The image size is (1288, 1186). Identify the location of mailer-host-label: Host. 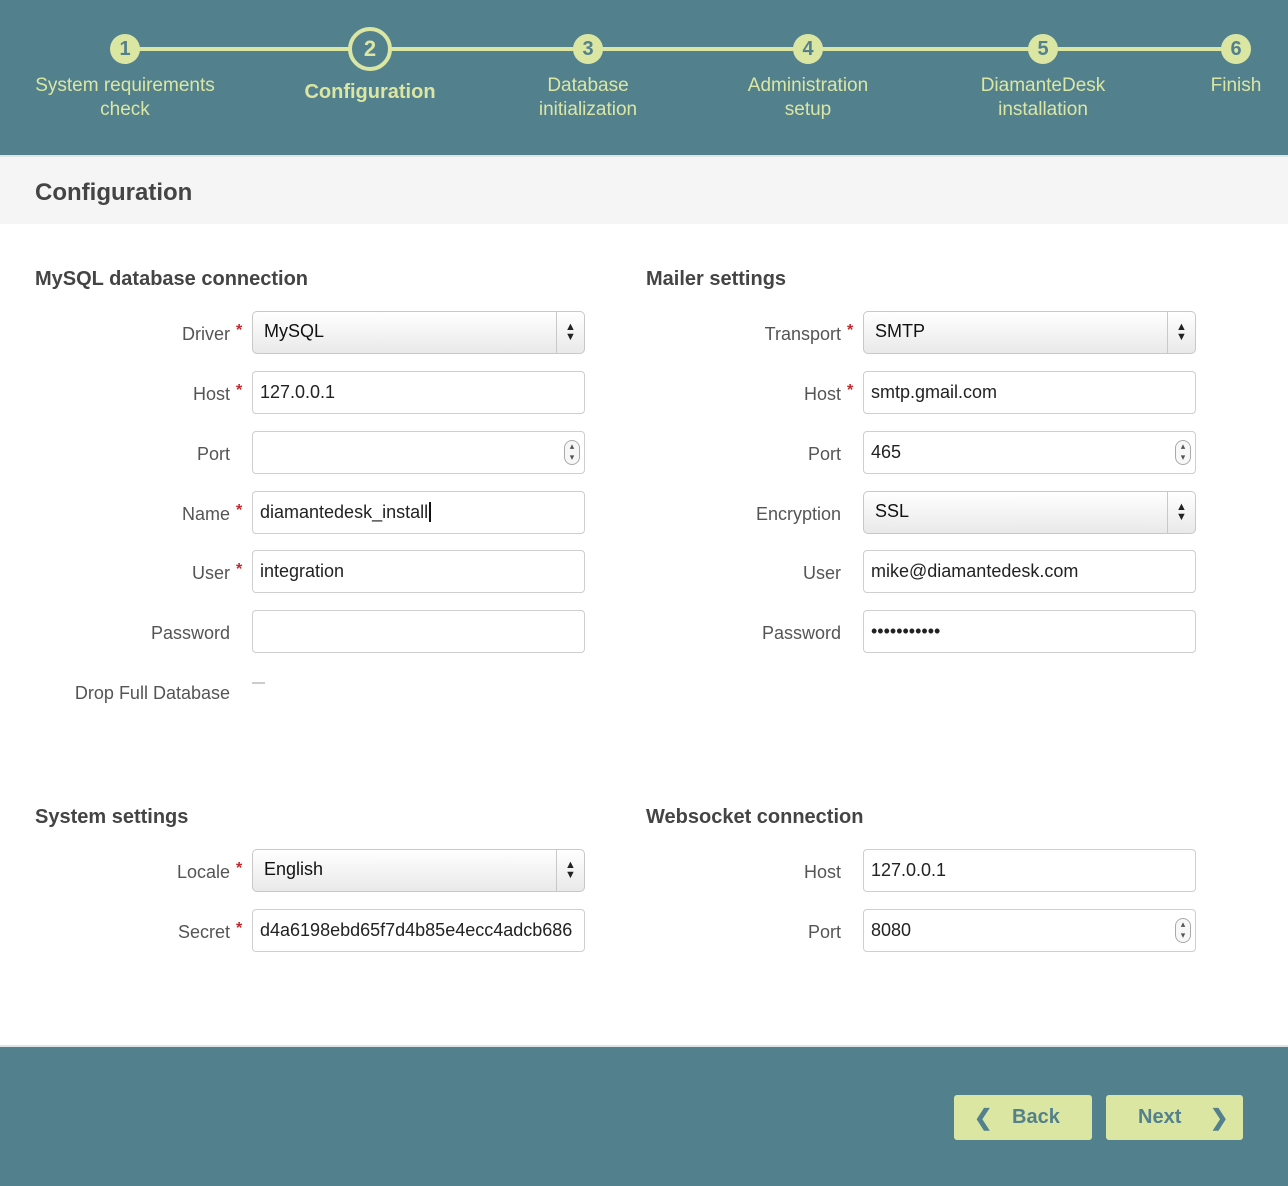
(822, 394).